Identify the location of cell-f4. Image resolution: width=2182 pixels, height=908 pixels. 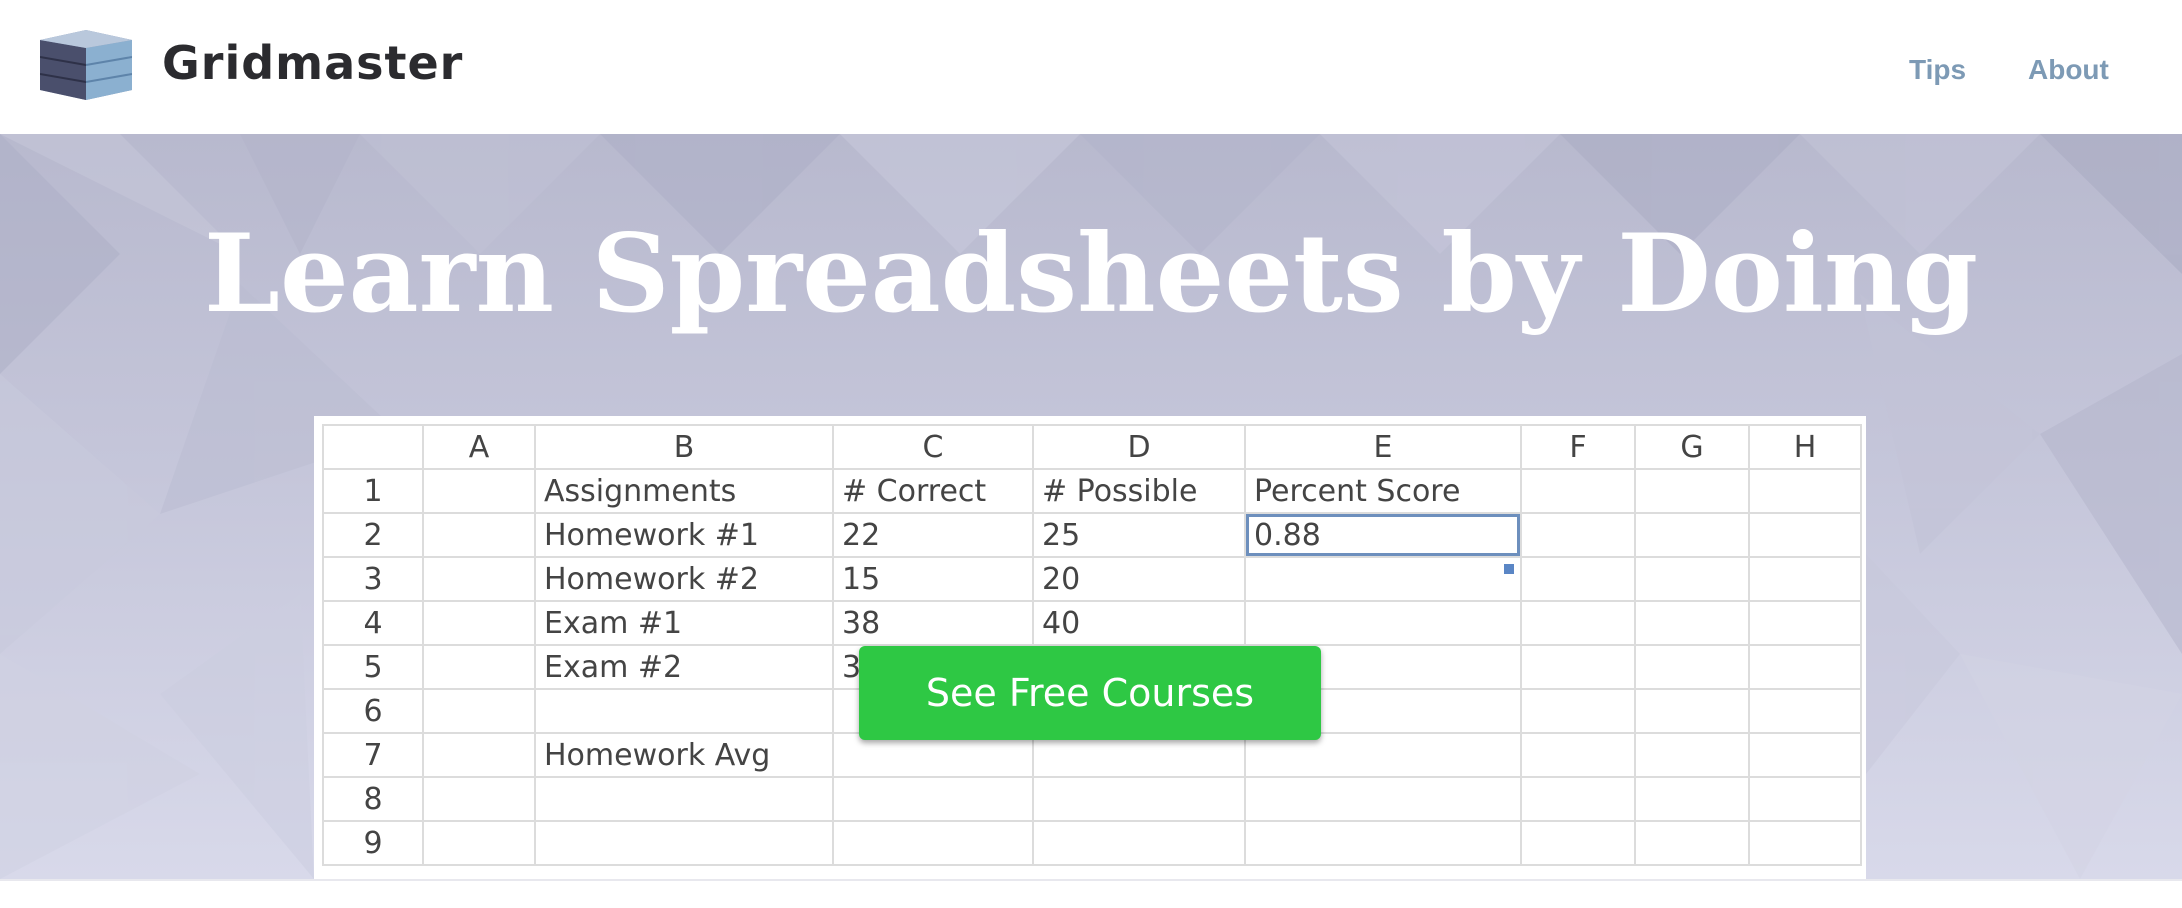
(1578, 623).